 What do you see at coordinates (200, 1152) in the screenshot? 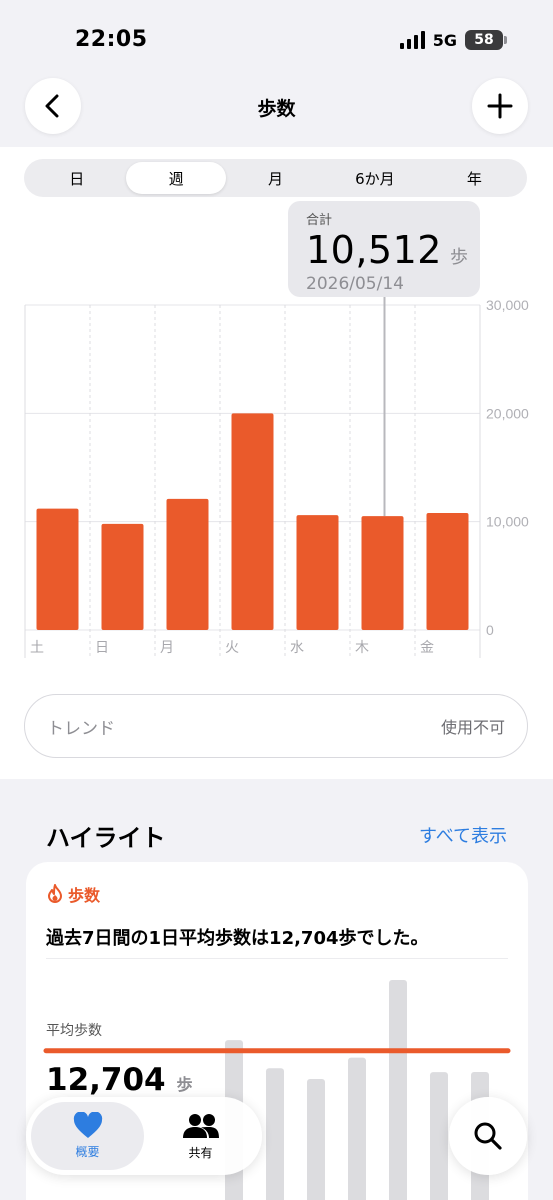
I see `tab-sharing-label: 共有` at bounding box center [200, 1152].